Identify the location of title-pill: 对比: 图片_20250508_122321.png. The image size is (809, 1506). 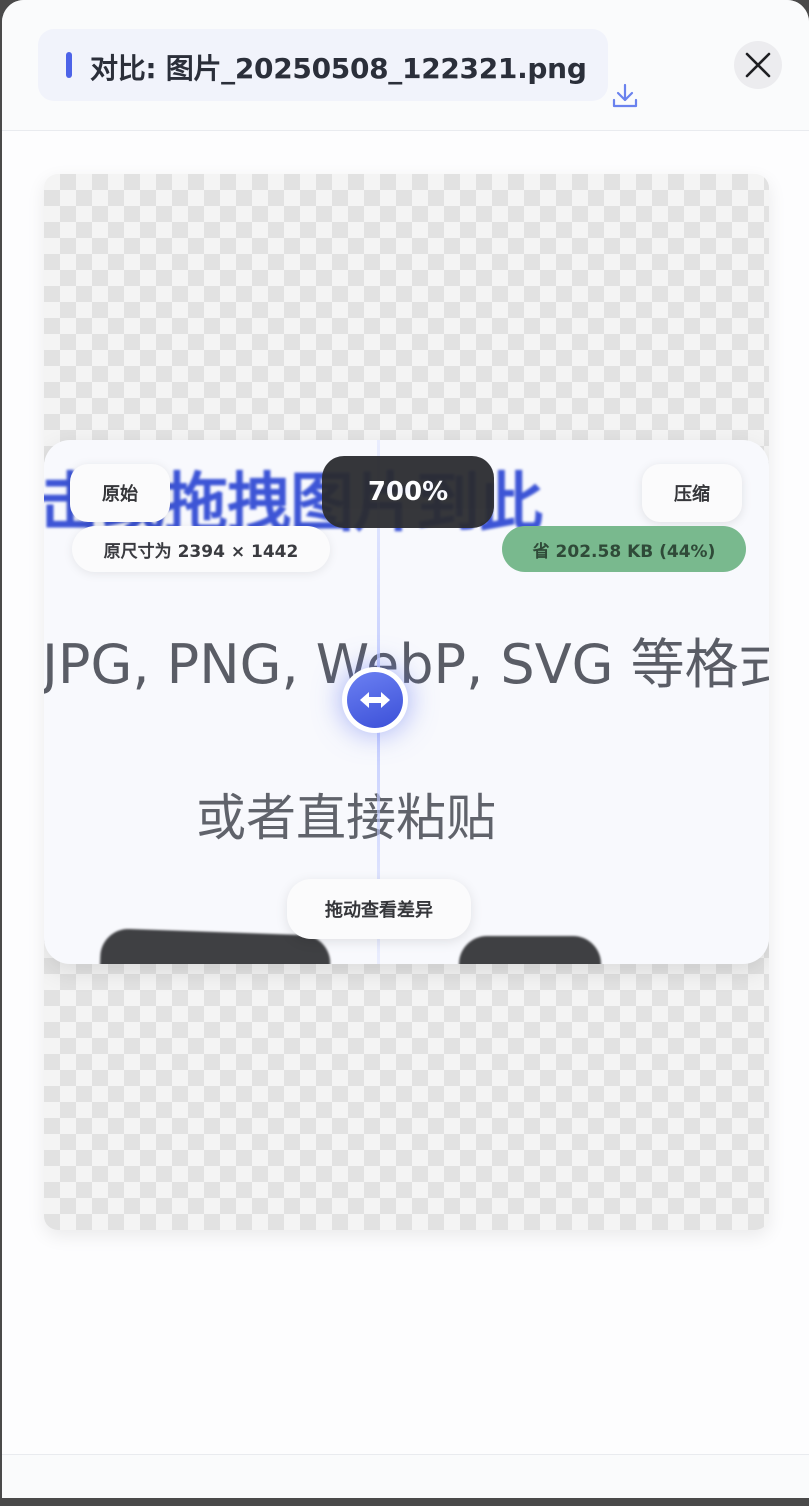
(338, 68).